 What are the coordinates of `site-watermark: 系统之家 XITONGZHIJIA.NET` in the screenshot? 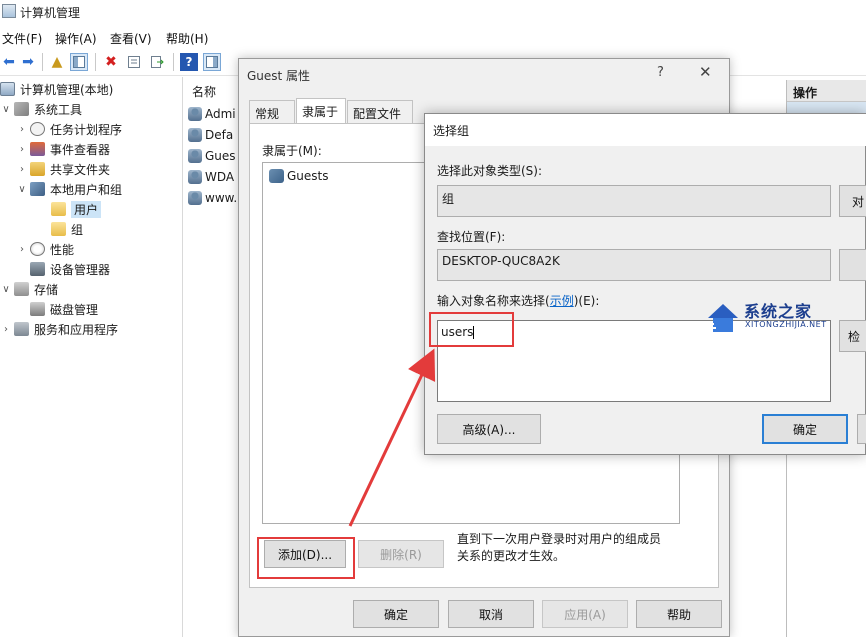 It's located at (784, 318).